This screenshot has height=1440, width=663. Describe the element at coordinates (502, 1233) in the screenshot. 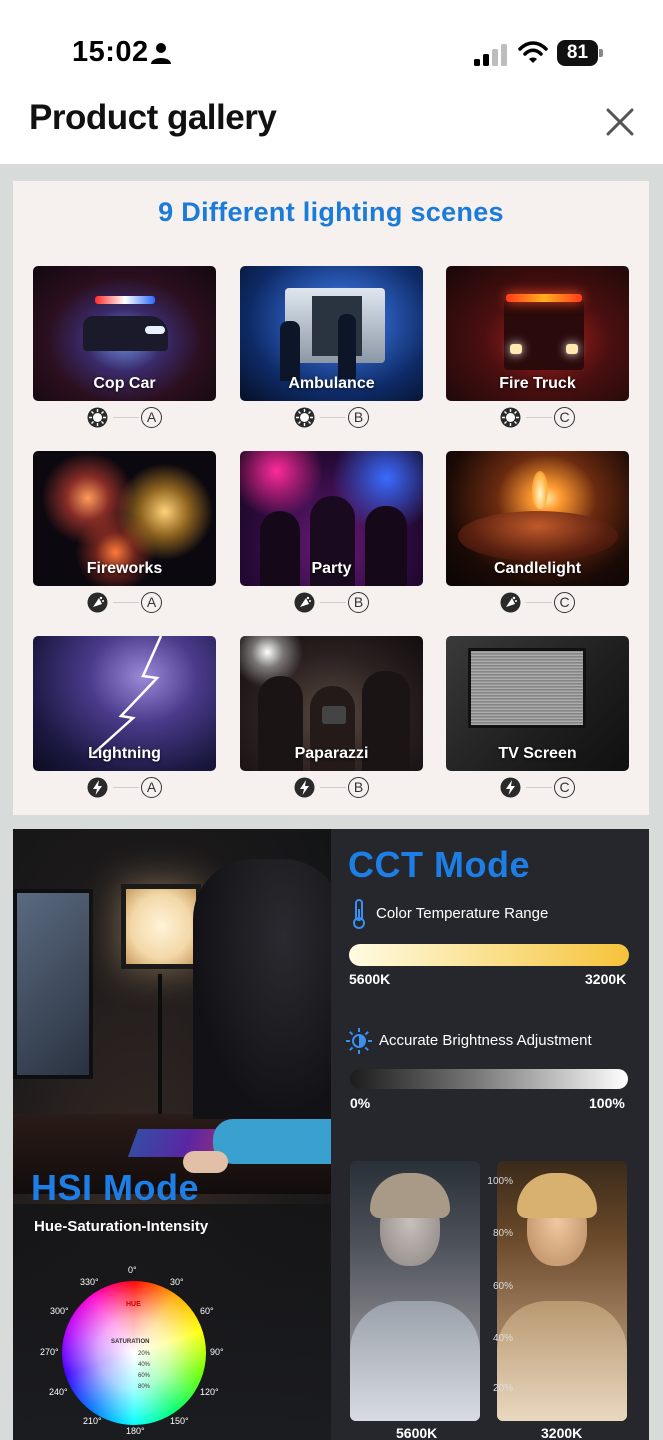

I see `percent-mark: 80%` at that location.